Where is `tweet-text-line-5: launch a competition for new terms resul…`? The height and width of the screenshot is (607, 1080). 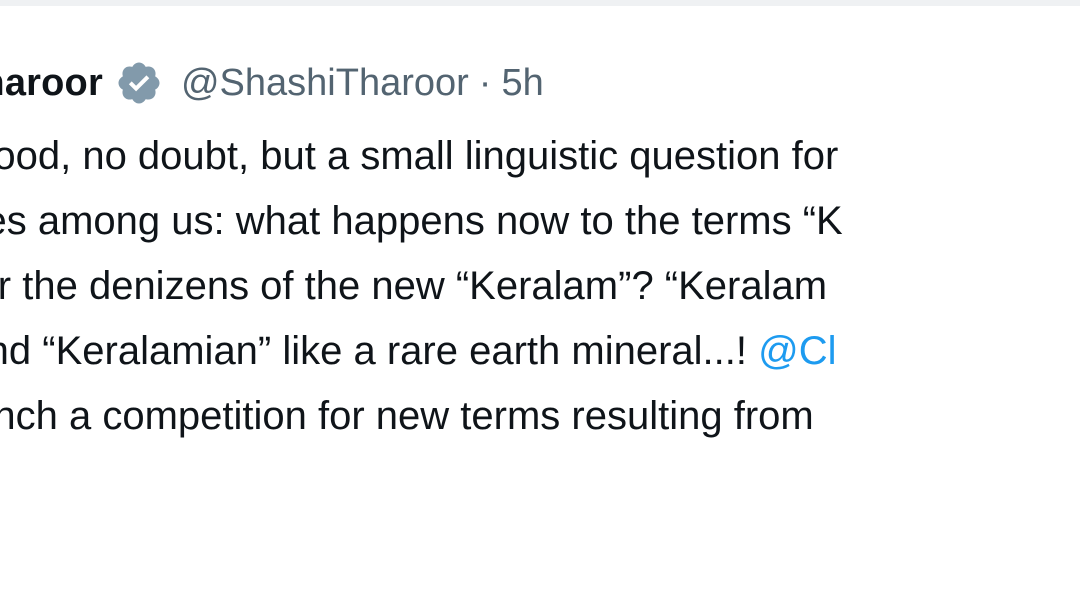
tweet-text-line-5: launch a competition for new terms resul… is located at coordinates (407, 416).